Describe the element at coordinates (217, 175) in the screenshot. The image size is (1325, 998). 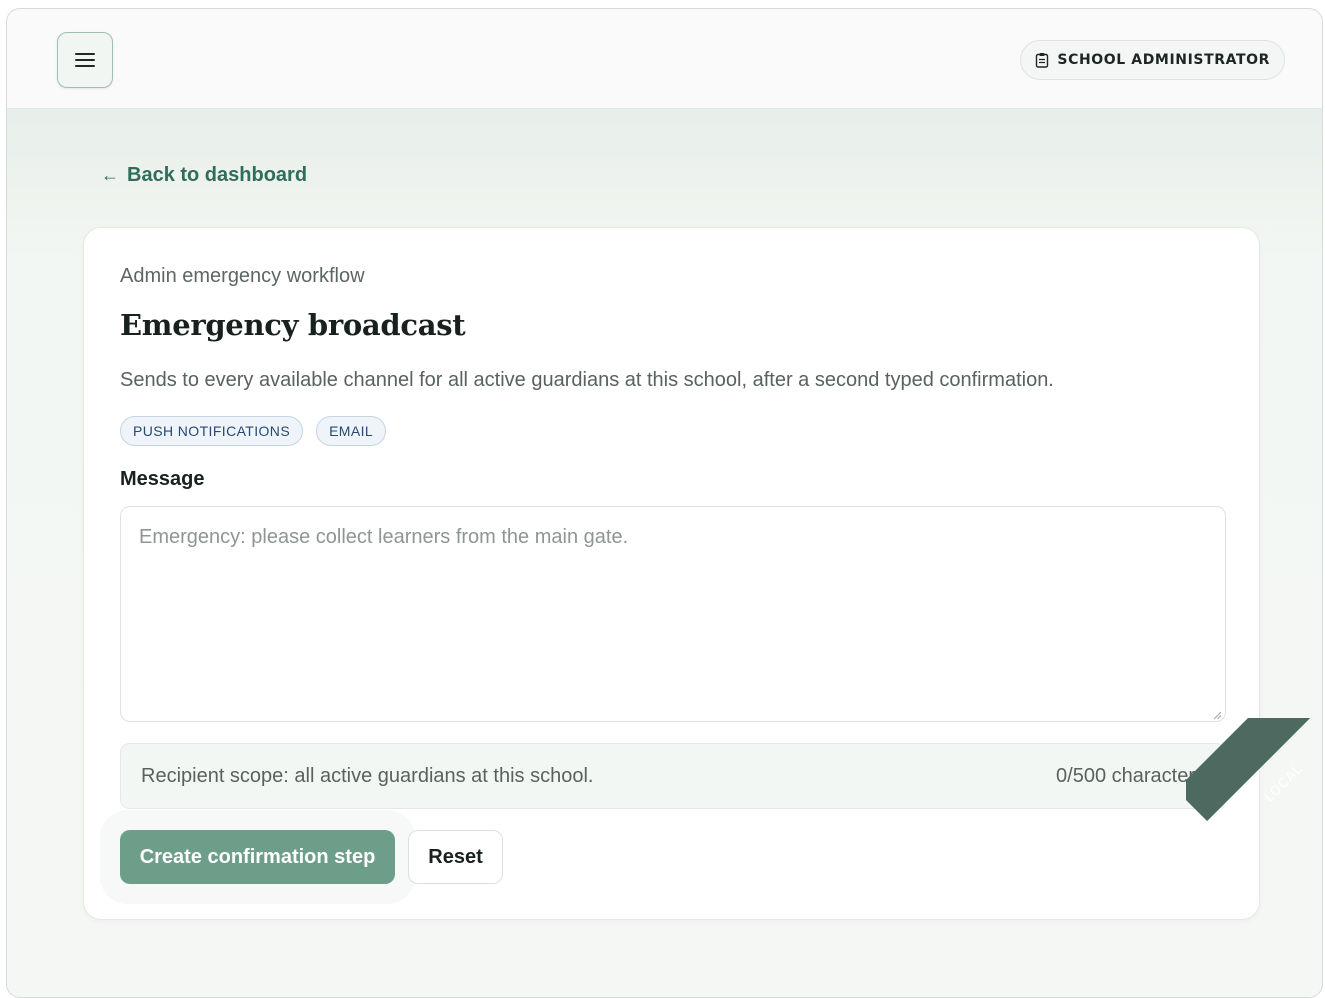
I see `back-link-label: Back to dashboard` at that location.